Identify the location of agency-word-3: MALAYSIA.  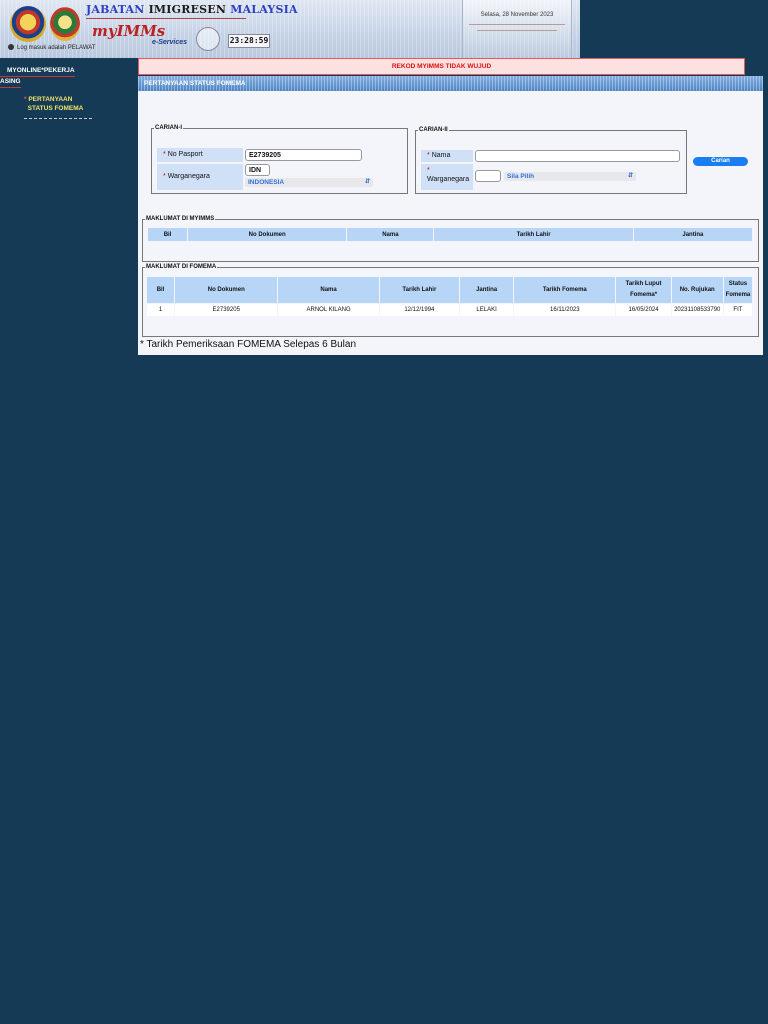
(264, 9).